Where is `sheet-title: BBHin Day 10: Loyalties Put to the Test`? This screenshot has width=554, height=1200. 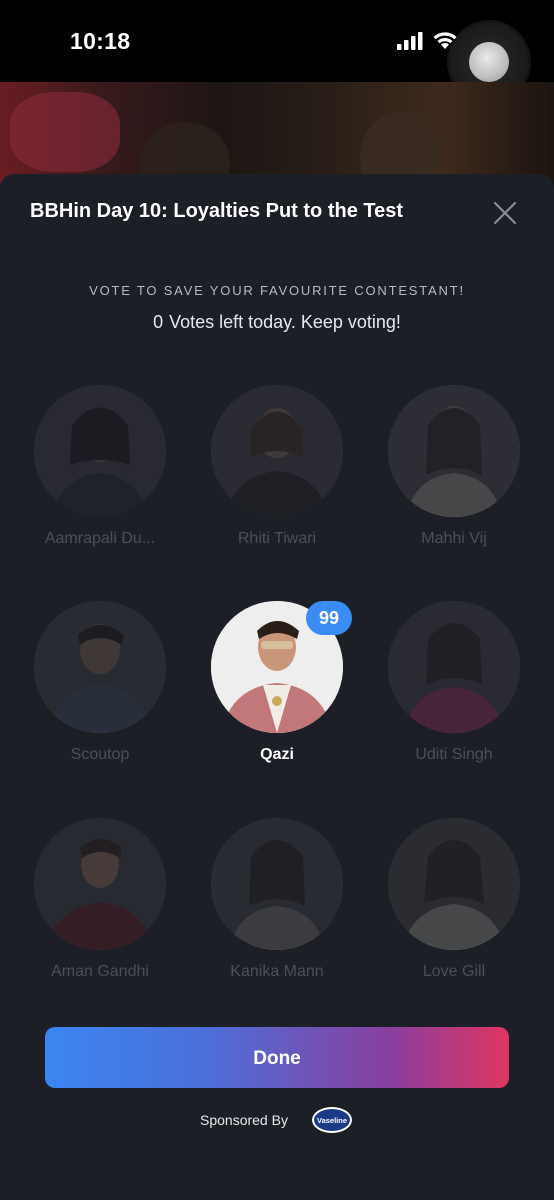
sheet-title: BBHin Day 10: Loyalties Put to the Test is located at coordinates (217, 211).